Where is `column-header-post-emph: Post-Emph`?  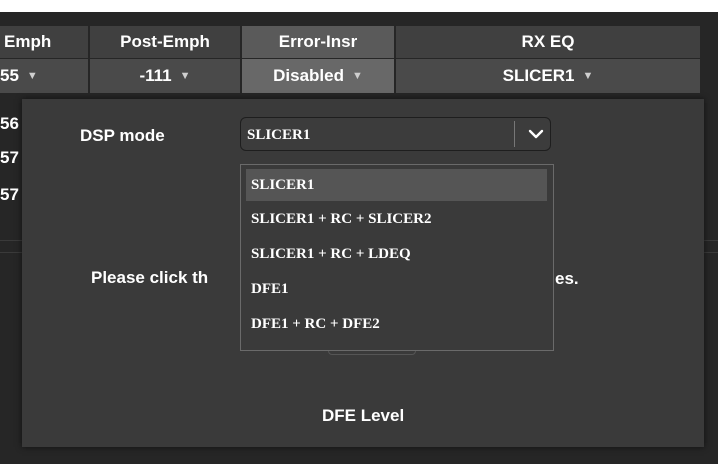 column-header-post-emph: Post-Emph is located at coordinates (165, 42).